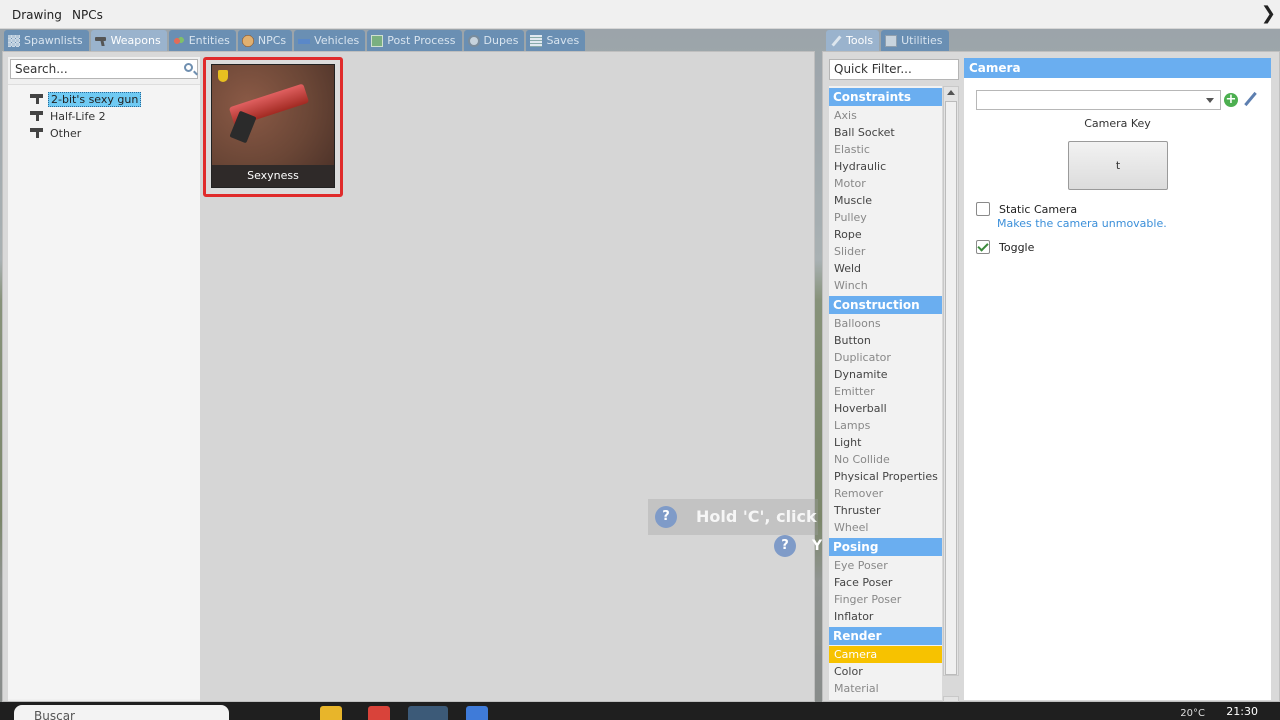  What do you see at coordinates (1231, 100) in the screenshot?
I see `add-preset-button: +` at bounding box center [1231, 100].